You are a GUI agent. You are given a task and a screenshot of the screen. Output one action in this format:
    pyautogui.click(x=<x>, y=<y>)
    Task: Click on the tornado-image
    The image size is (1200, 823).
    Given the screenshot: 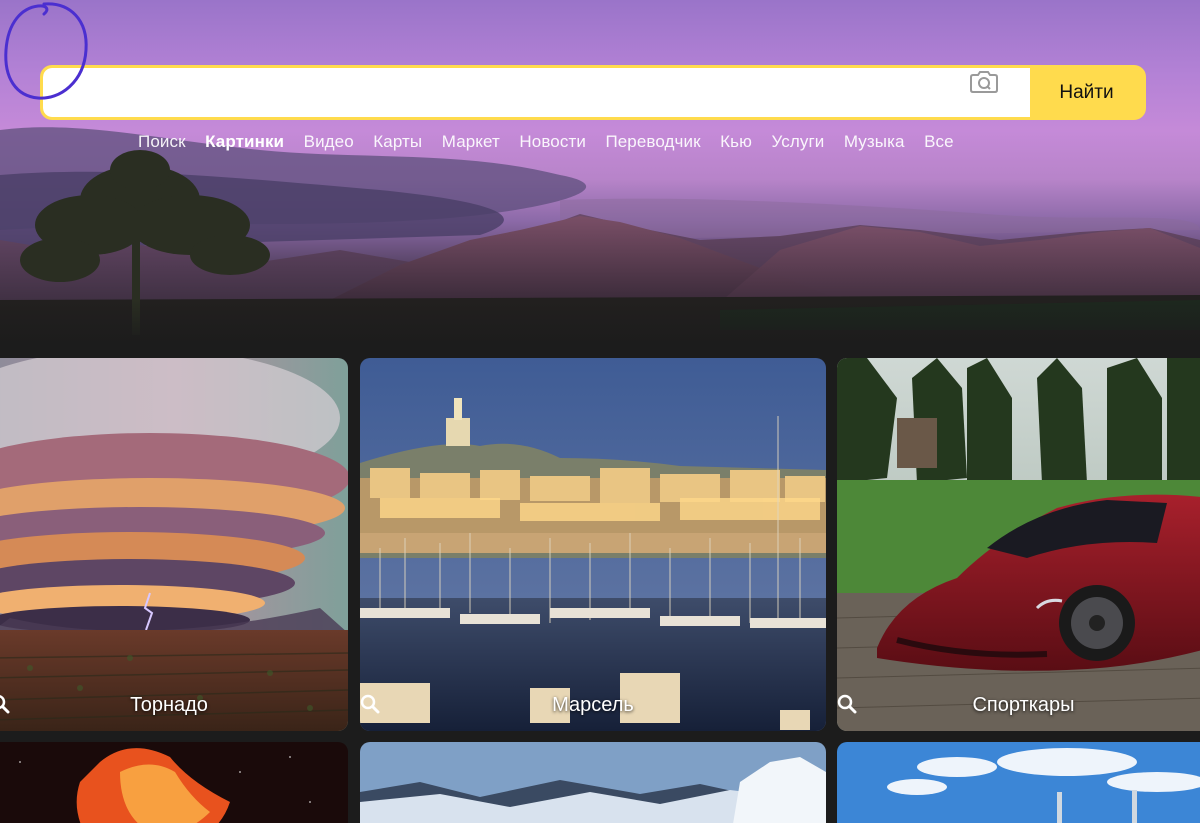 What is the action you would take?
    pyautogui.click(x=174, y=544)
    